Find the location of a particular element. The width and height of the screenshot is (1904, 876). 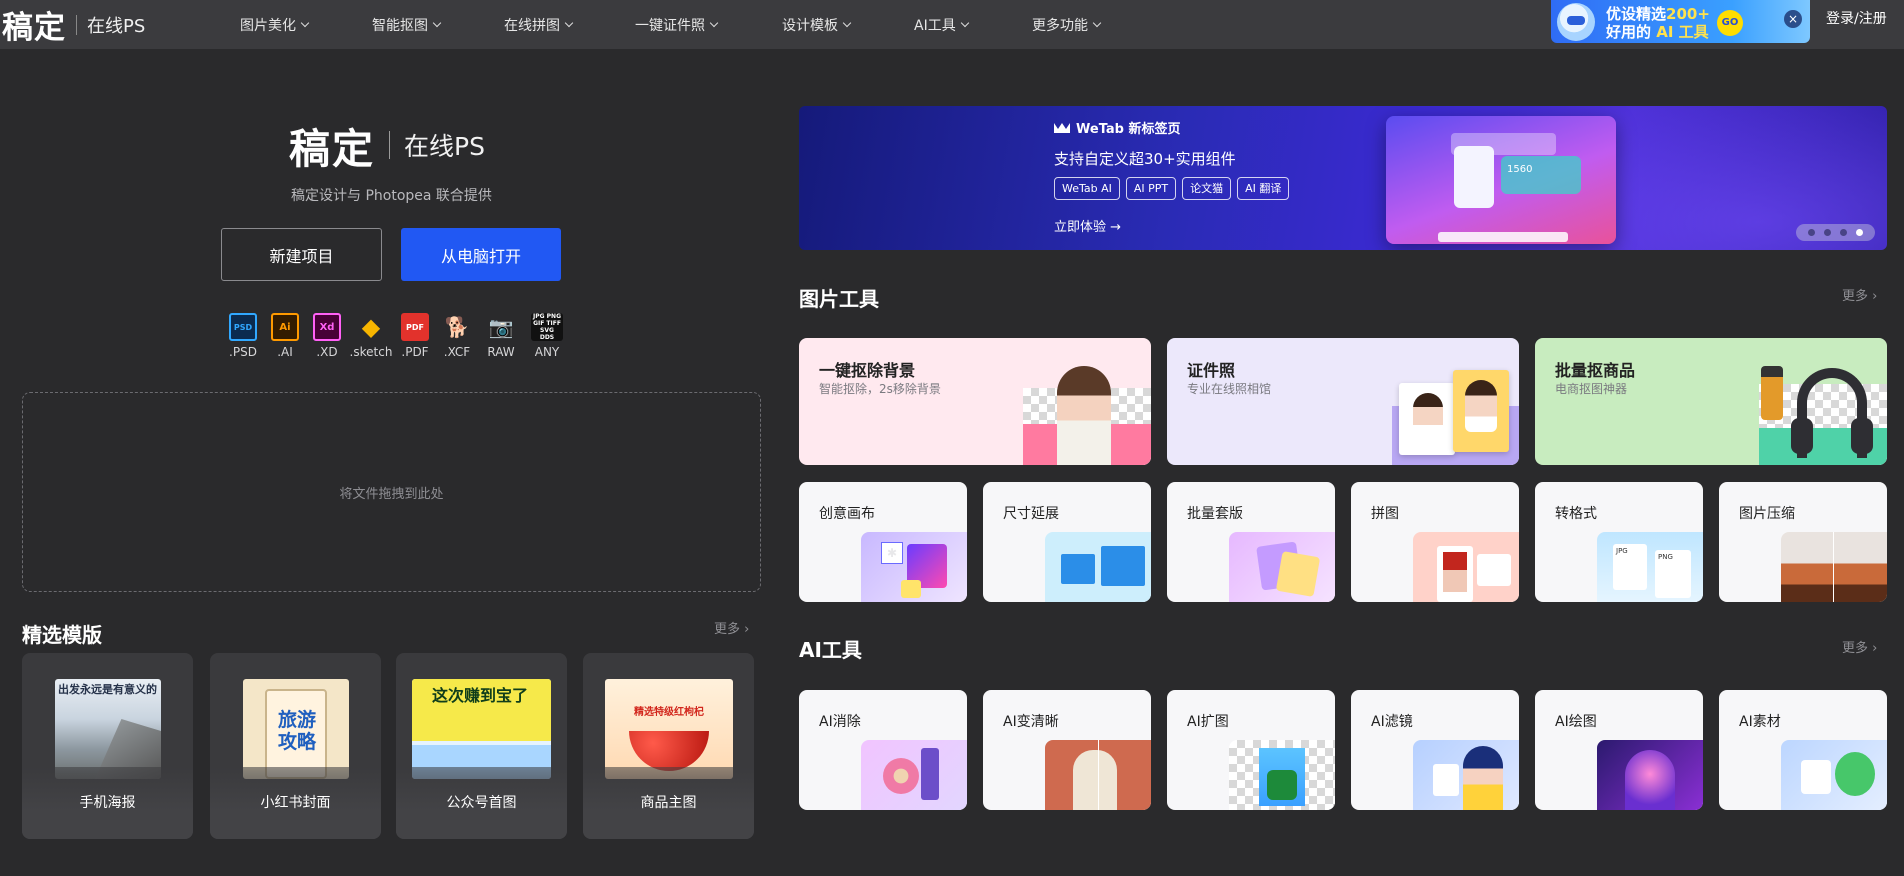

format-raw: 📷 RAW is located at coordinates (501, 336).